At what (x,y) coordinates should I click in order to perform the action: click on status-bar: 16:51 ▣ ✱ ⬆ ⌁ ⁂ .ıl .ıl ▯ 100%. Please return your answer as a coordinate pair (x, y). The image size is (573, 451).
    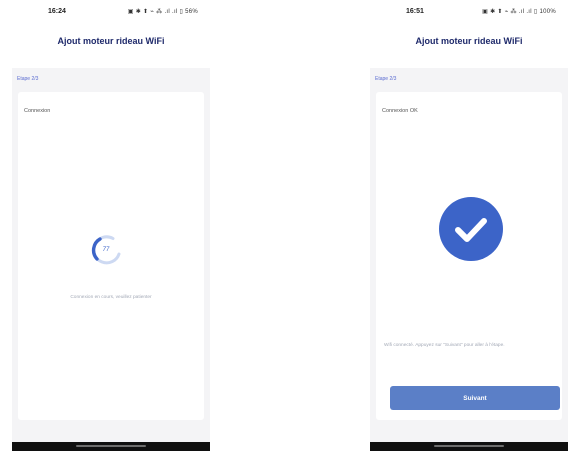
    Looking at the image, I should click on (469, 13).